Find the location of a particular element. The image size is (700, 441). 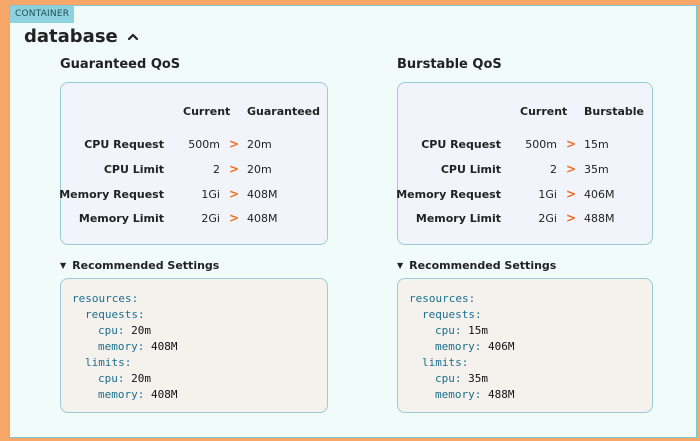

yaml-requests-cpu: cpu: 20m is located at coordinates (124, 330).